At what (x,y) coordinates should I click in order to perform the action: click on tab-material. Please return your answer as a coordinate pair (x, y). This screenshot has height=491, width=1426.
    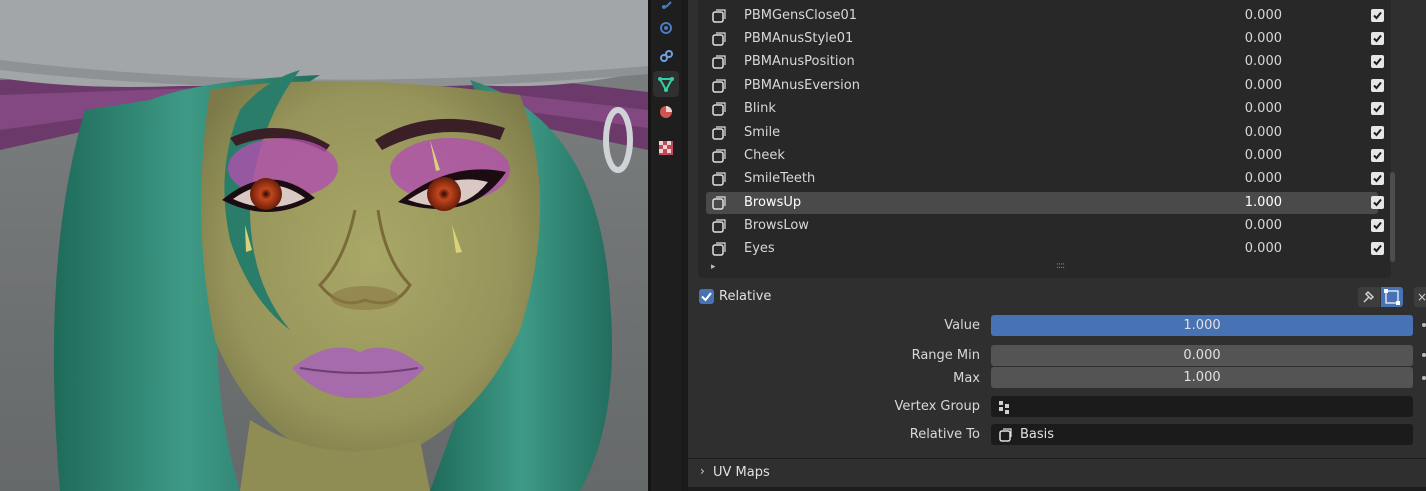
    Looking at the image, I should click on (666, 112).